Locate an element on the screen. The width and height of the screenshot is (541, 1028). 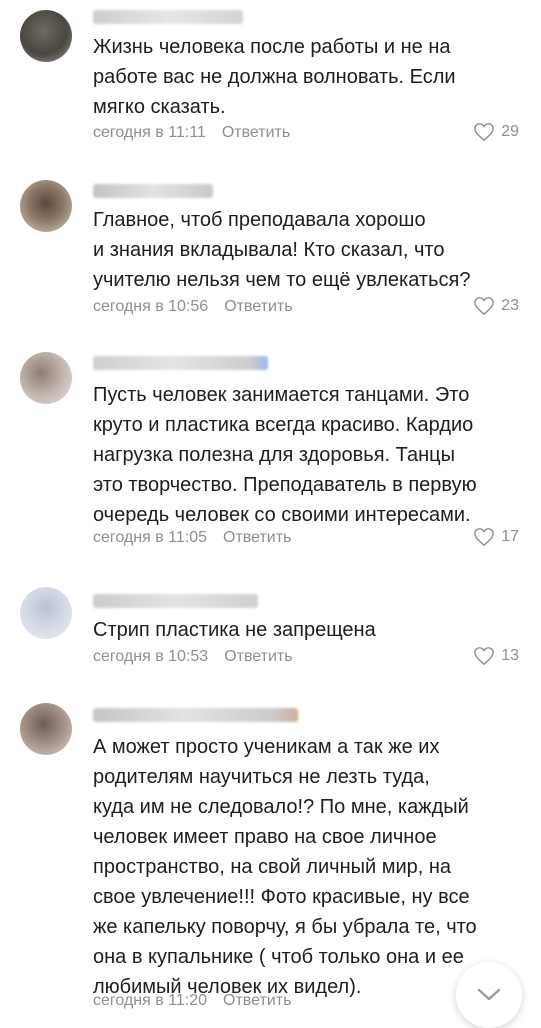
like-button: 29 is located at coordinates (496, 132).